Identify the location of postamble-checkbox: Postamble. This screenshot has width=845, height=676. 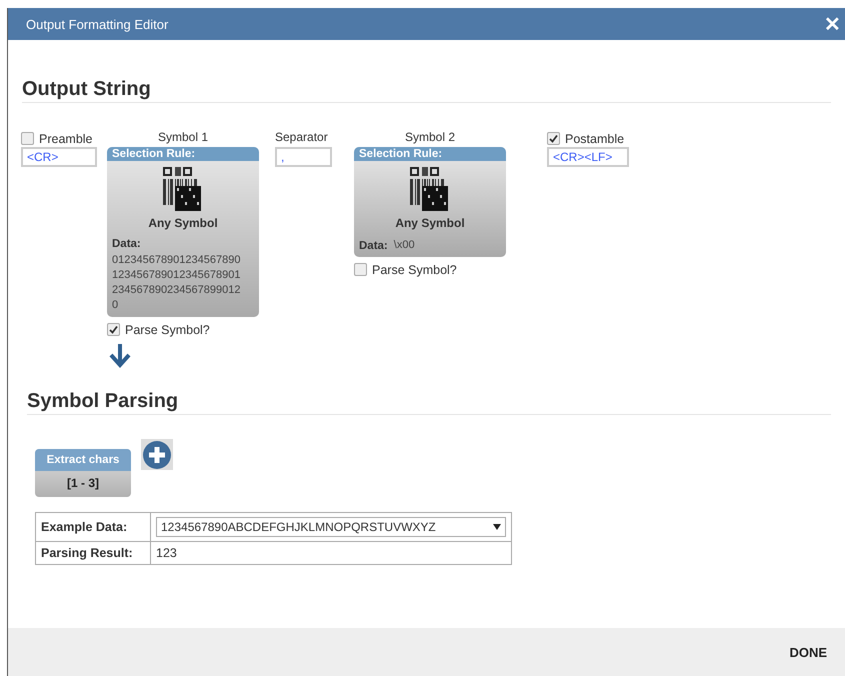
(585, 138).